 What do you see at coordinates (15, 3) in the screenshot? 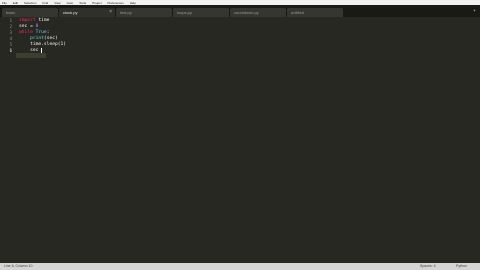
I see `menu-edit: Edit` at bounding box center [15, 3].